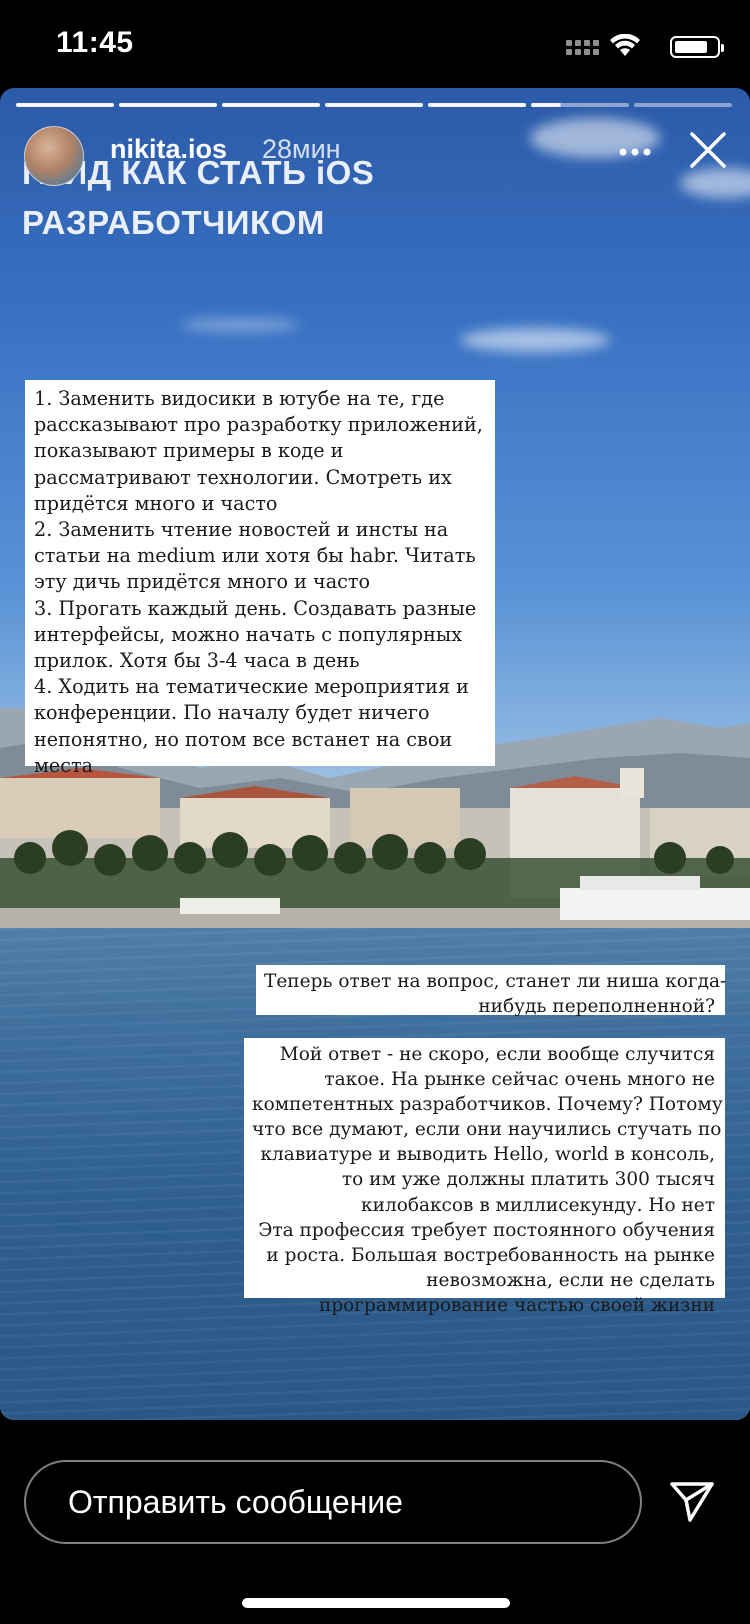 Image resolution: width=750 pixels, height=1624 pixels. Describe the element at coordinates (64, 765) in the screenshot. I see `text-line: места` at that location.